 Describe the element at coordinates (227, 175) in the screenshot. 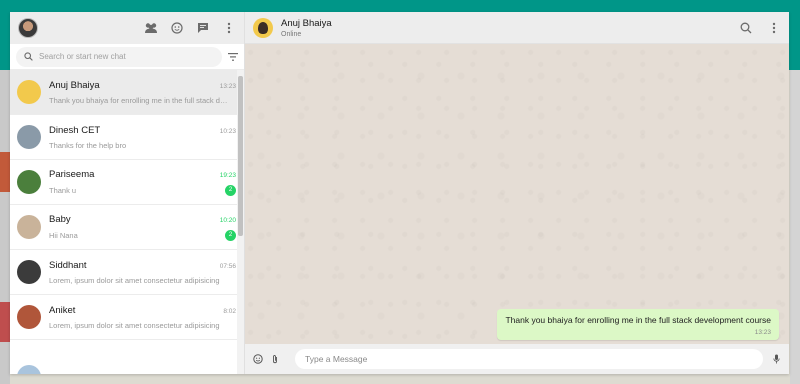

I see `chat-time: 19:23` at that location.